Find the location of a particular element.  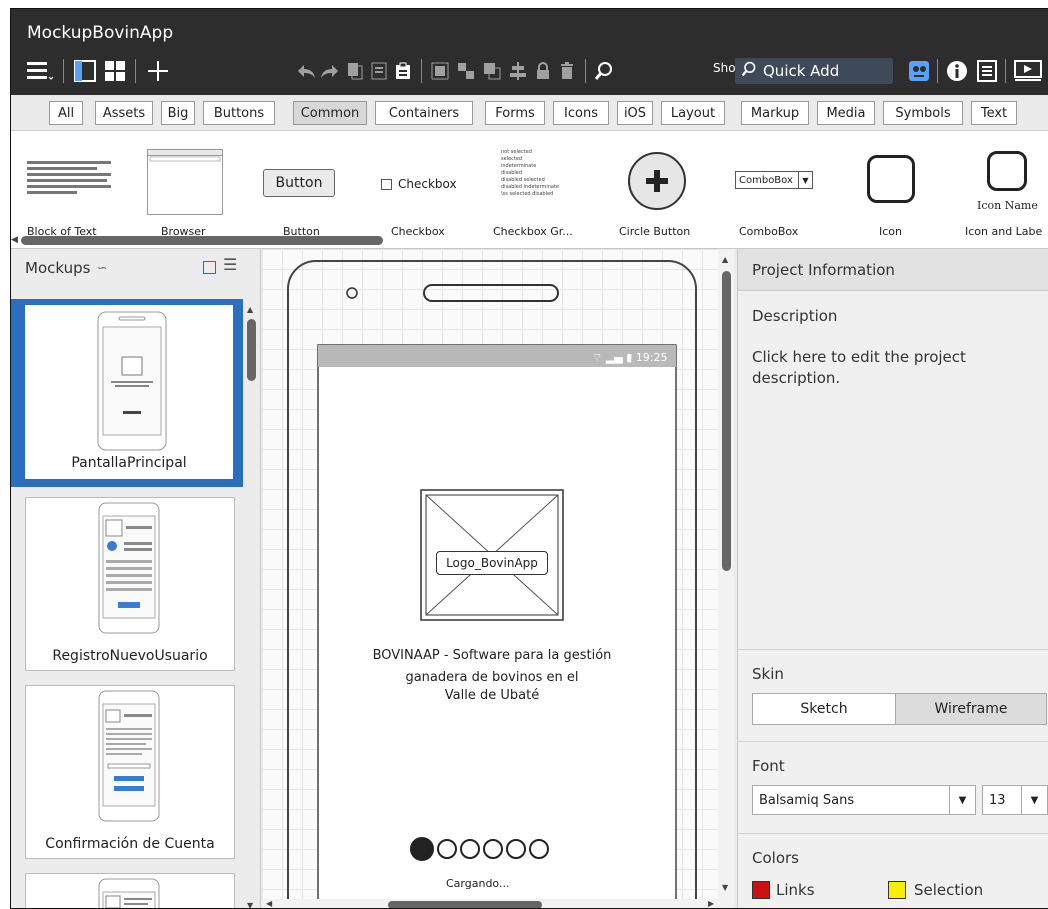

redo-icon is located at coordinates (330, 71).